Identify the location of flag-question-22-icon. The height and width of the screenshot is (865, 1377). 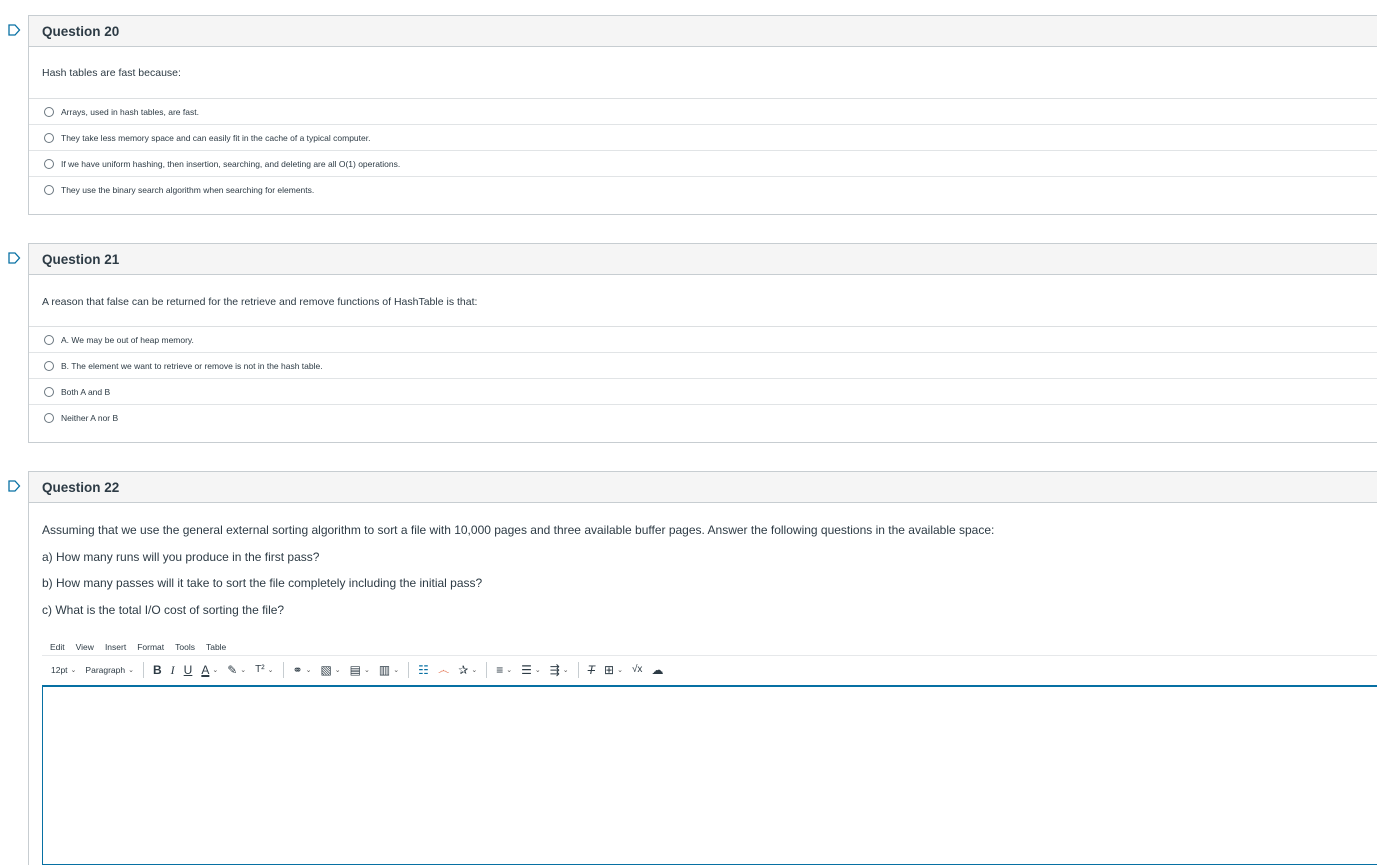
(14, 486).